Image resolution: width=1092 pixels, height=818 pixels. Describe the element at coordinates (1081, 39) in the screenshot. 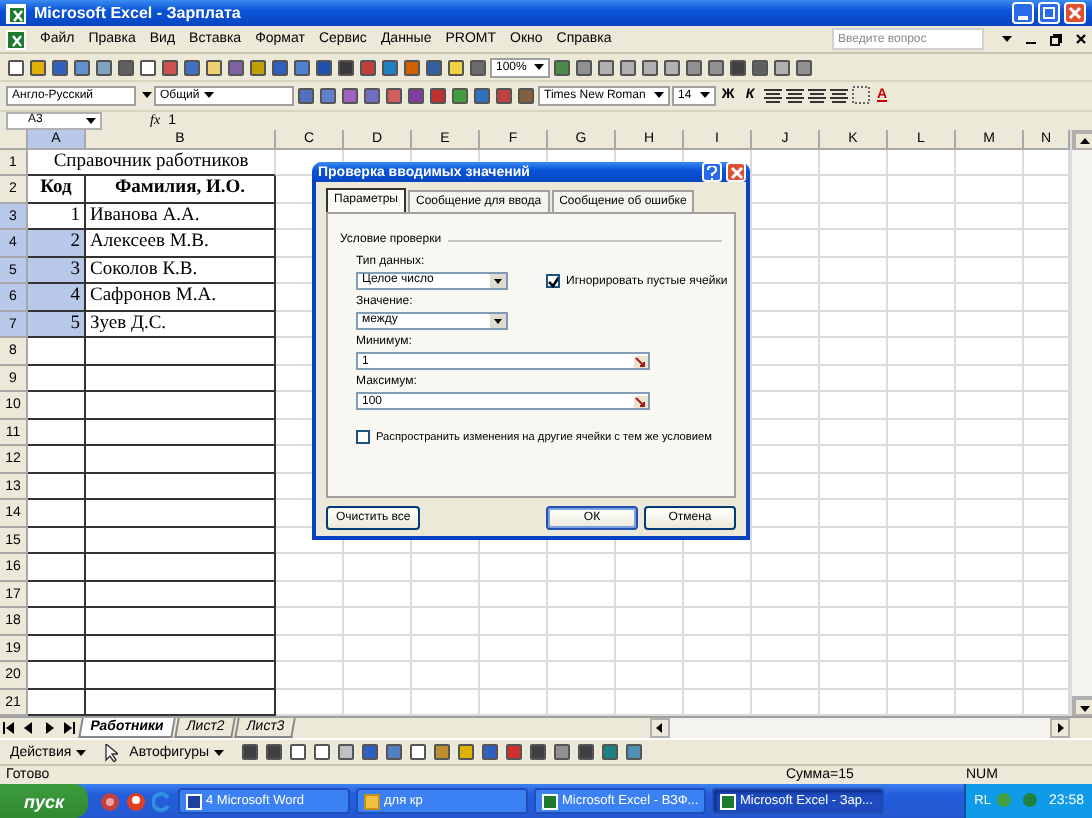

I see `close-icon` at that location.